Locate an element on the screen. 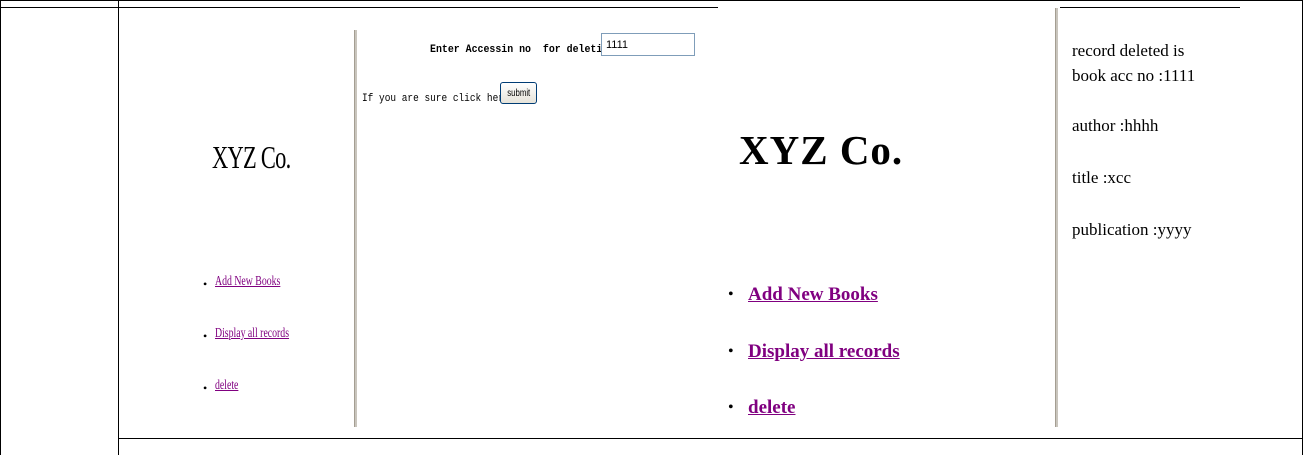 This screenshot has height=455, width=1308. right-nav-item-add: • Add New Books is located at coordinates (803, 295).